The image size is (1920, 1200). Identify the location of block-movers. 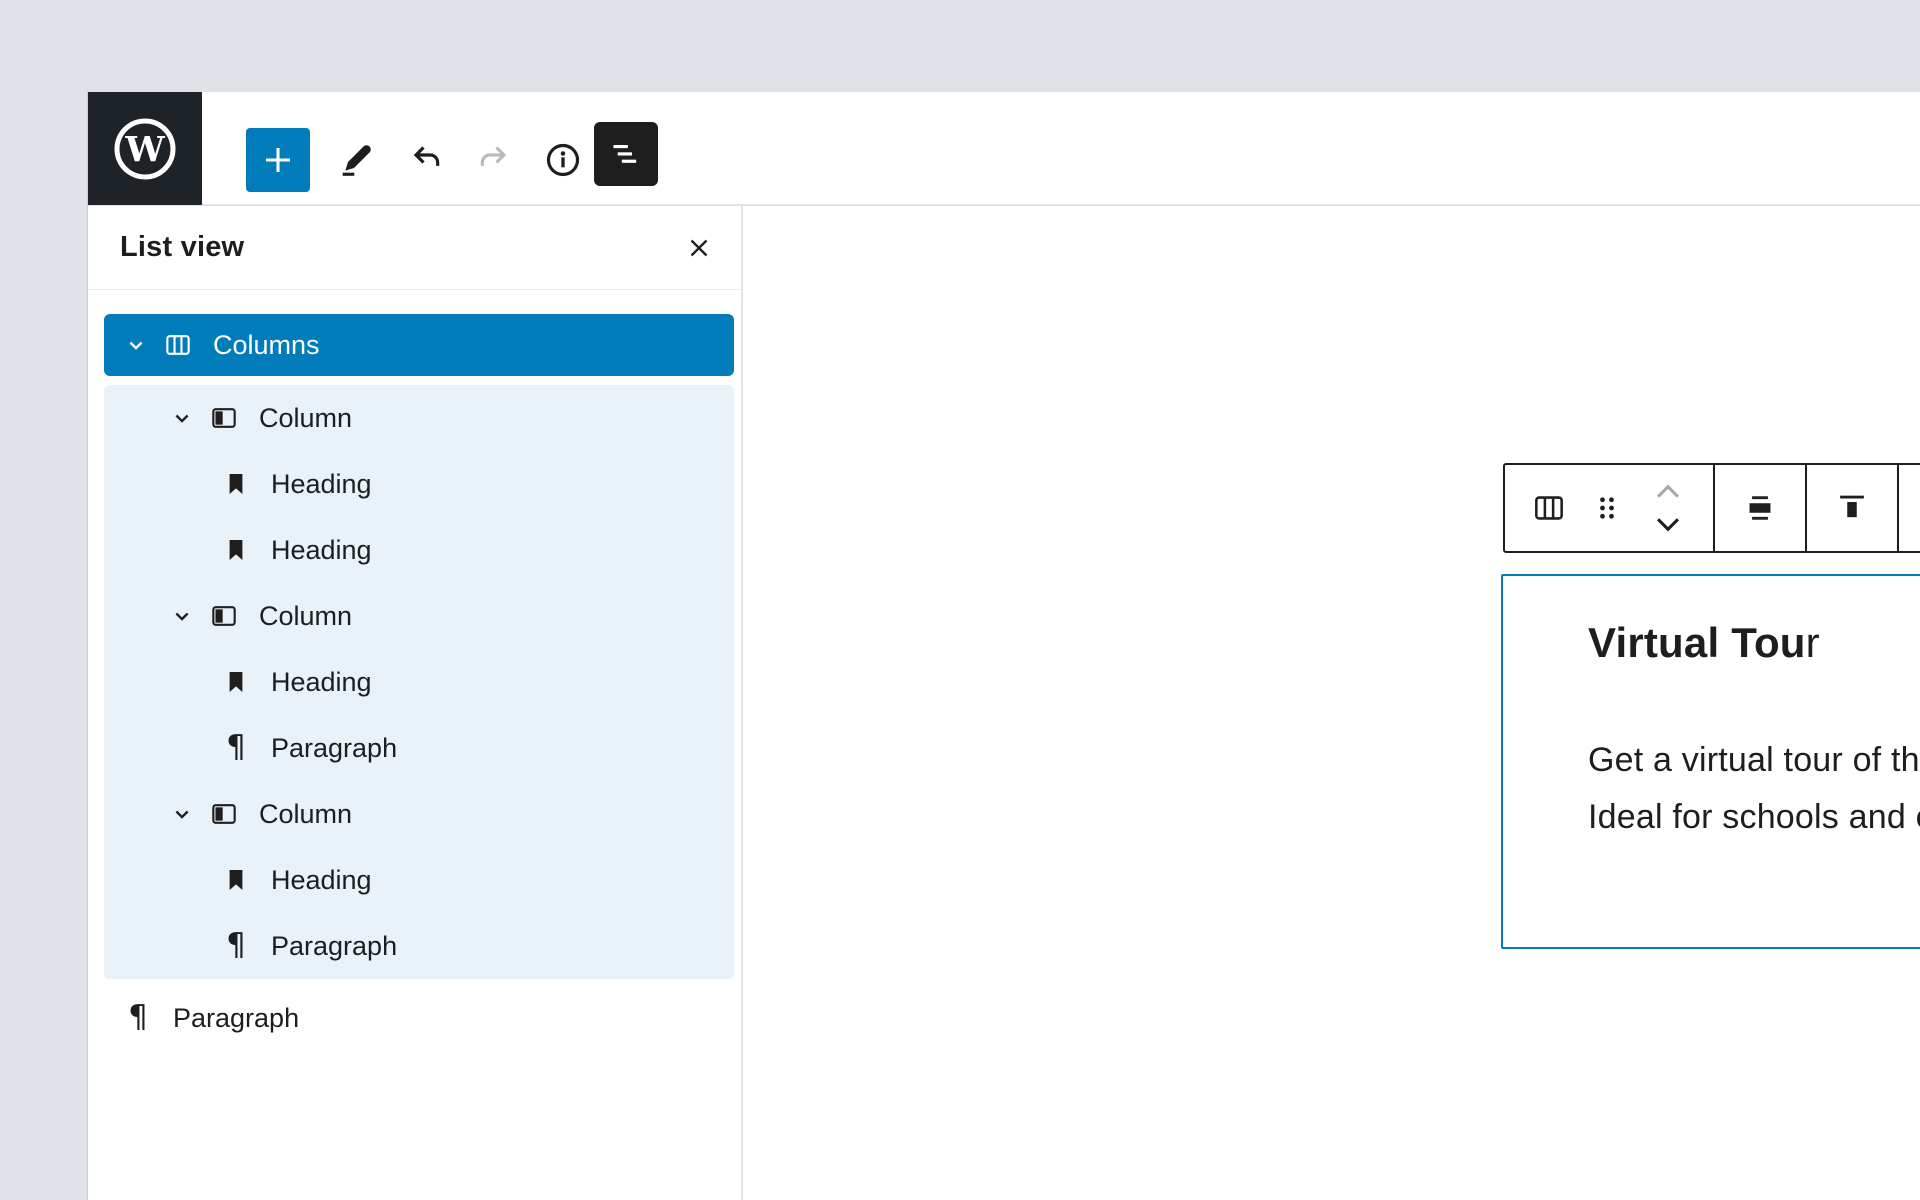
(1668, 508).